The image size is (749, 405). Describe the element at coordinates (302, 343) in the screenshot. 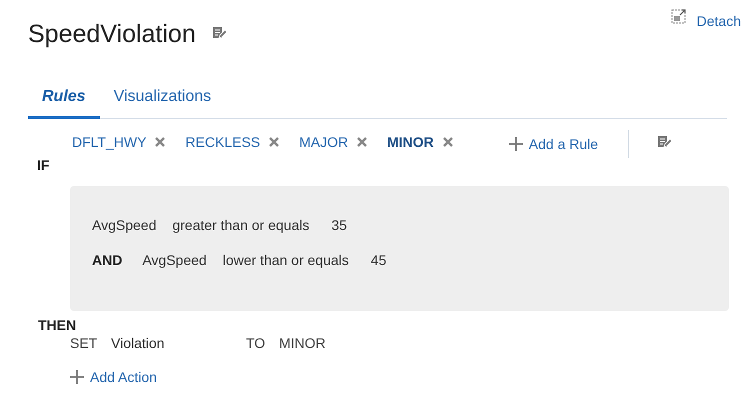

I see `value-text: MINOR` at that location.